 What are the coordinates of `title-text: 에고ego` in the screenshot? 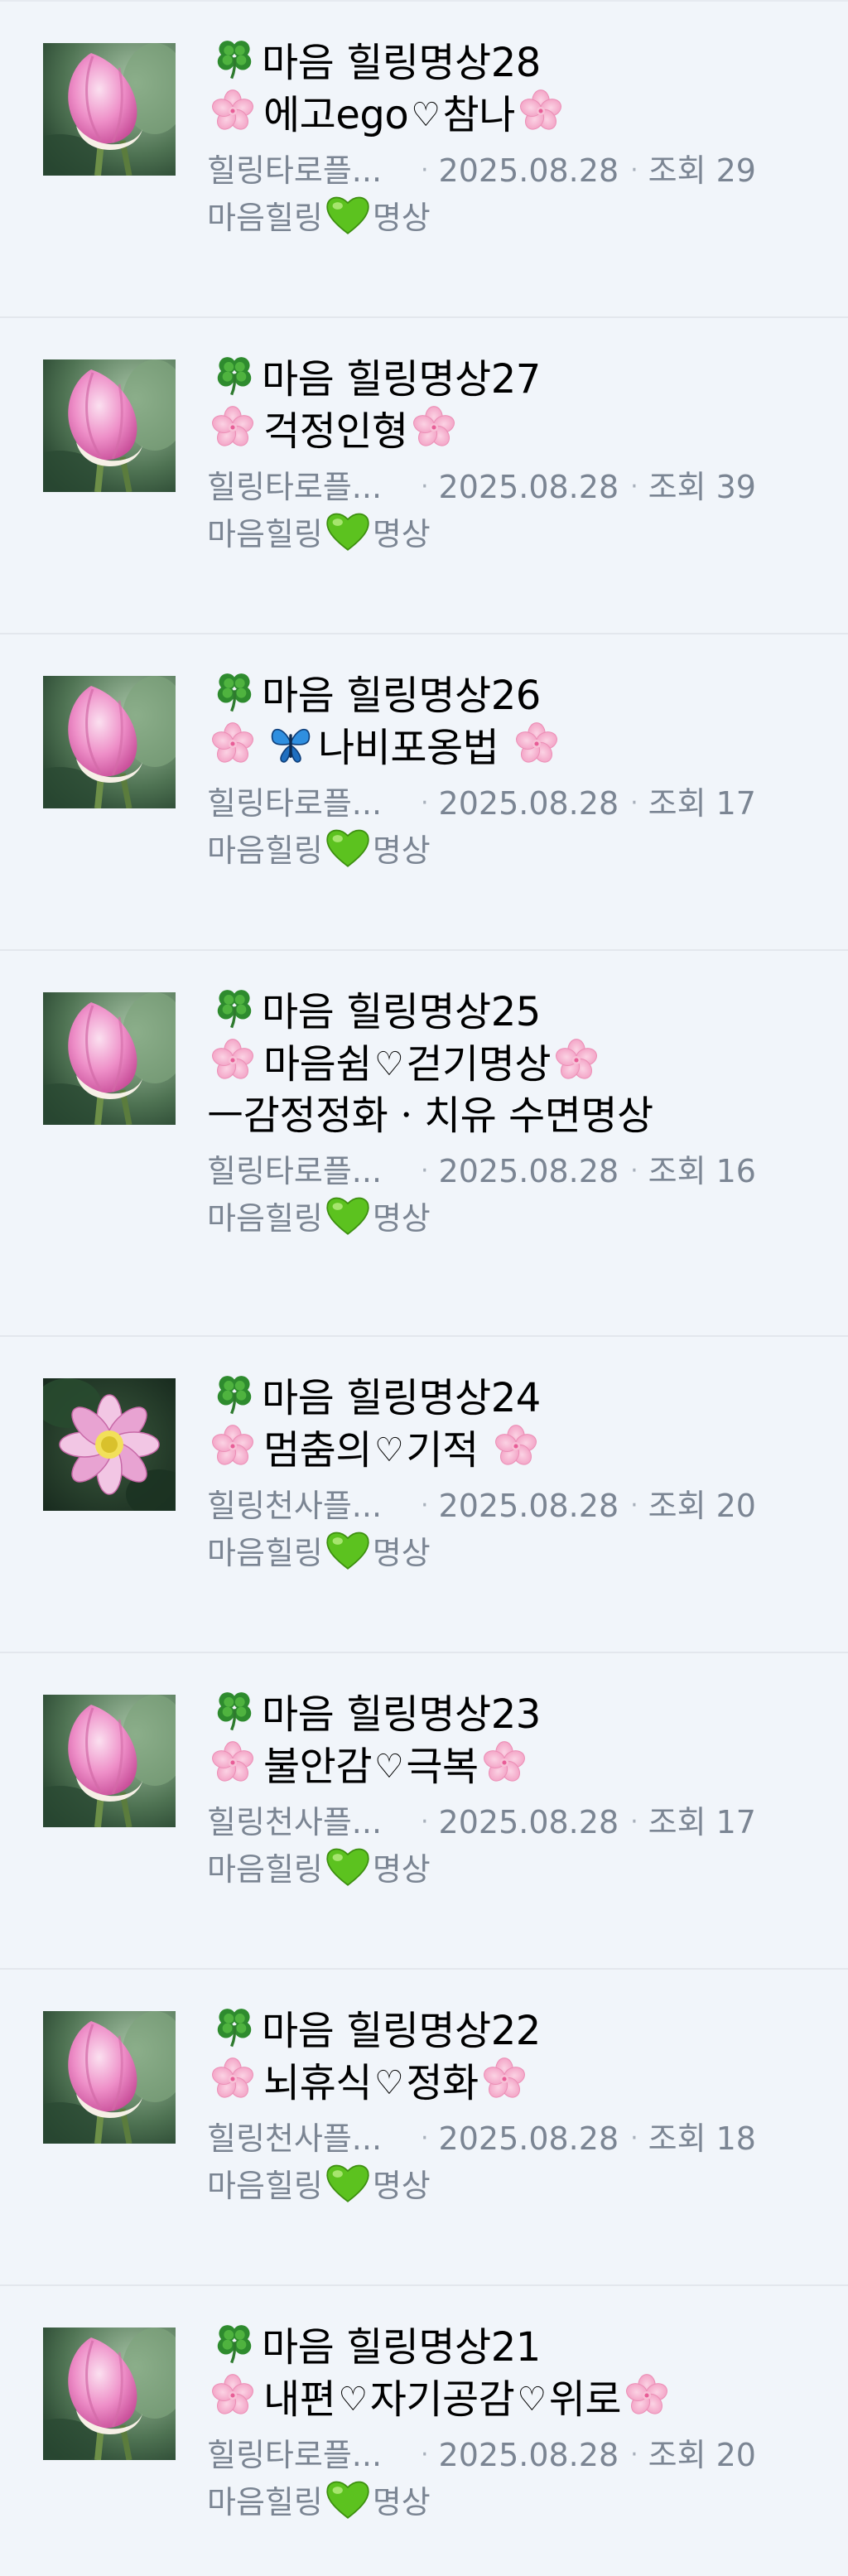 It's located at (336, 115).